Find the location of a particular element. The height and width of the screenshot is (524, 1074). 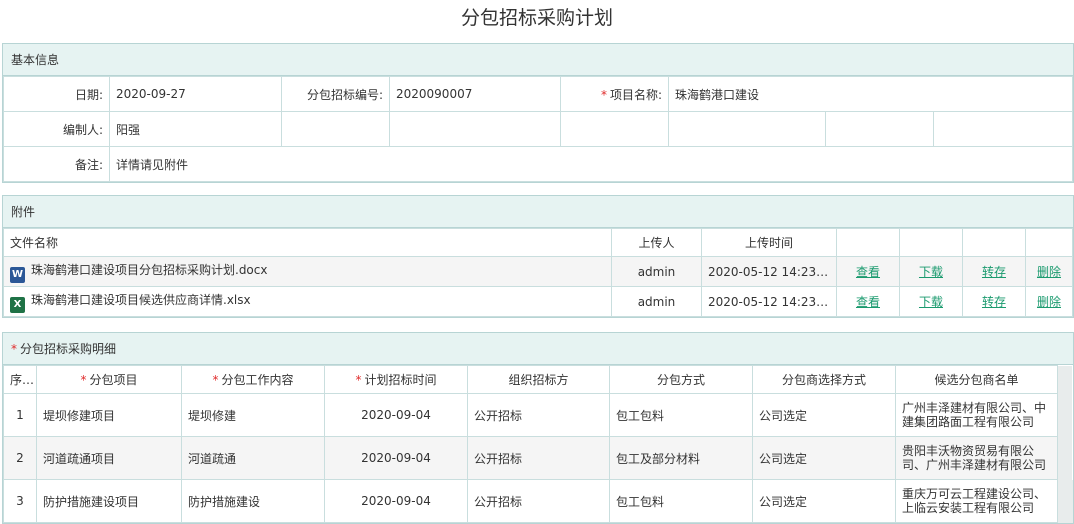

code-value: 2020090007 is located at coordinates (475, 94).